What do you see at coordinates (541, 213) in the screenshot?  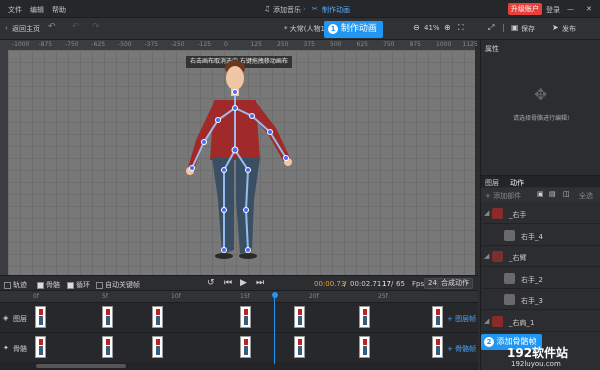 I see `layer-list-item: ◢ _右手` at bounding box center [541, 213].